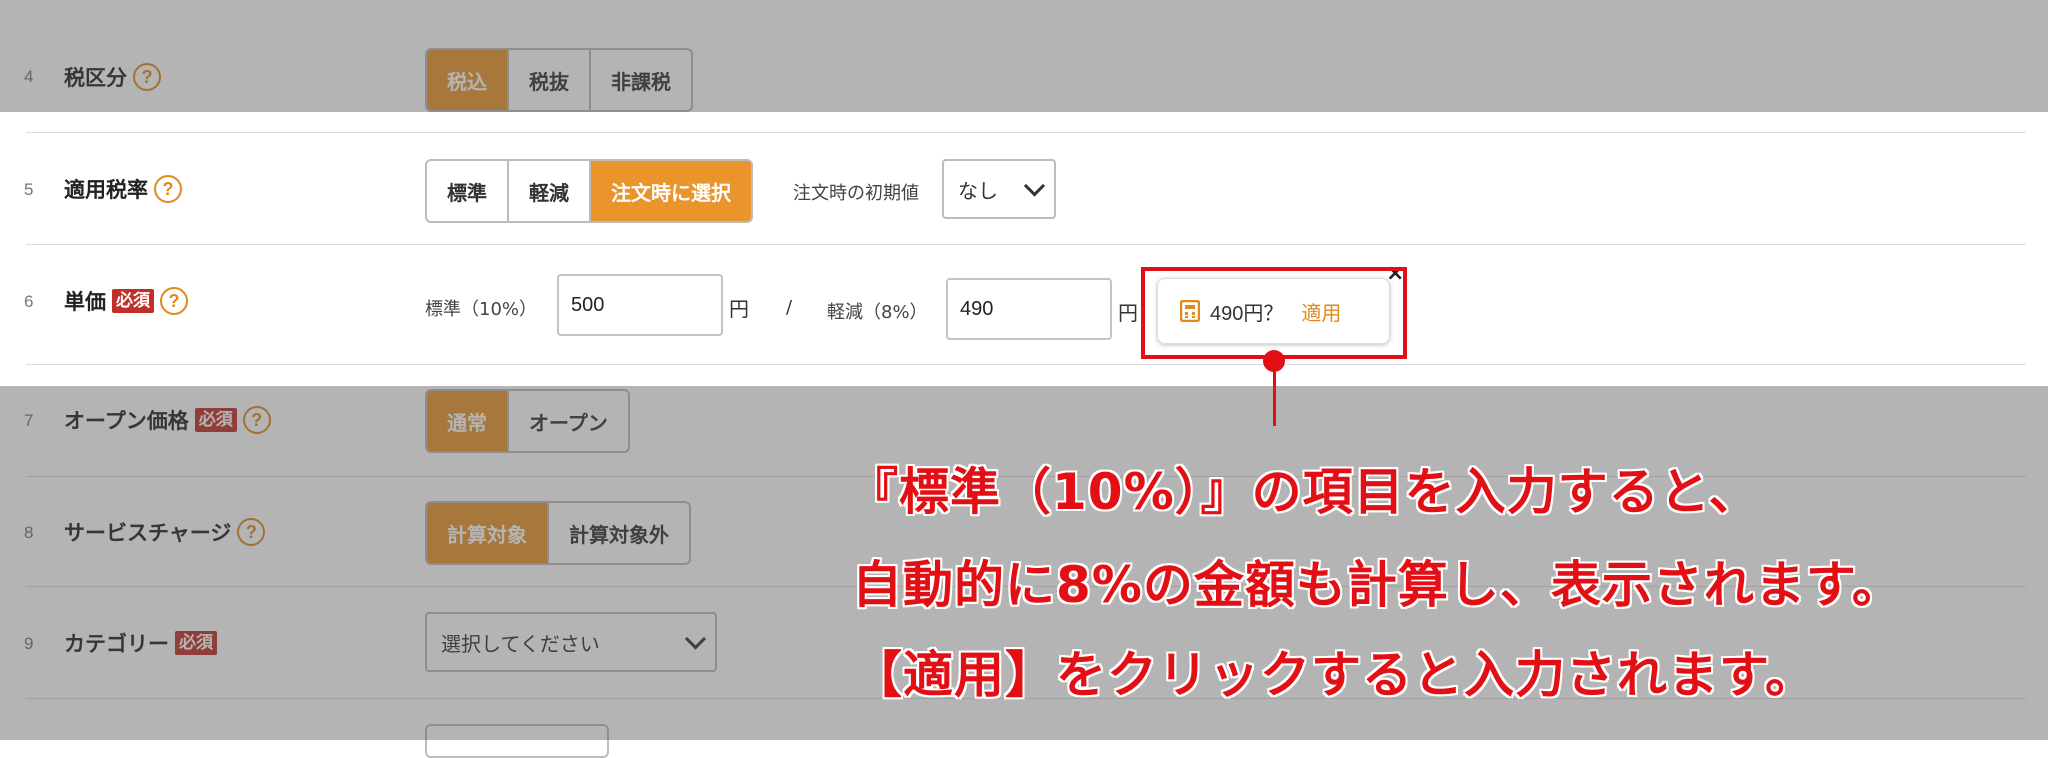 The height and width of the screenshot is (758, 2048). What do you see at coordinates (640, 305) in the screenshot?
I see `standard-price-input: 500` at bounding box center [640, 305].